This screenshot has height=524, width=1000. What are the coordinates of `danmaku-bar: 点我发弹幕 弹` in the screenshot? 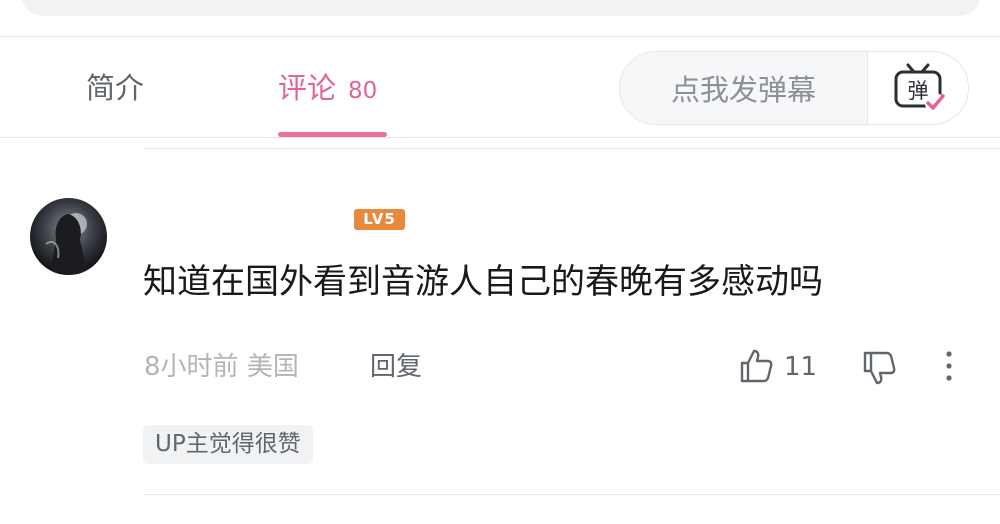 It's located at (794, 88).